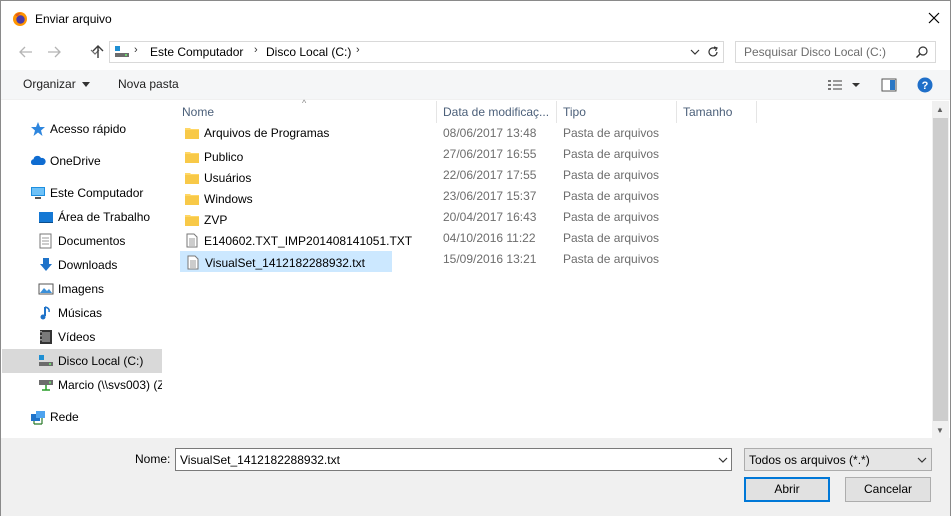 The height and width of the screenshot is (516, 951). I want to click on breadcrumb-disco-local: Disco Local (C:), so click(308, 52).